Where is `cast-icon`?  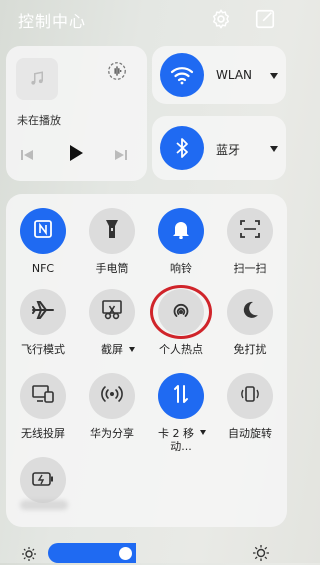 cast-icon is located at coordinates (43, 396).